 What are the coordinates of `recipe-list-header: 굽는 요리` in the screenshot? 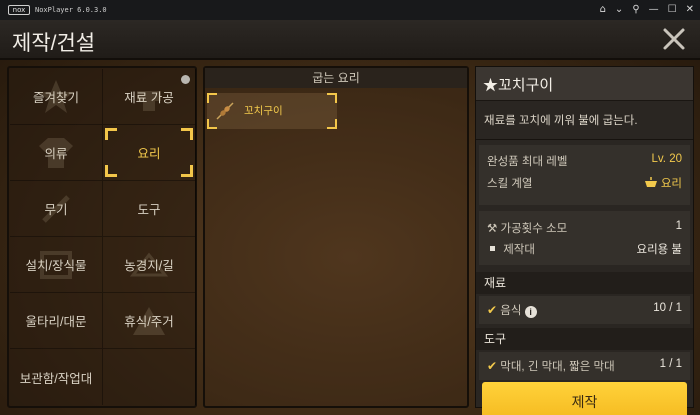 It's located at (336, 78).